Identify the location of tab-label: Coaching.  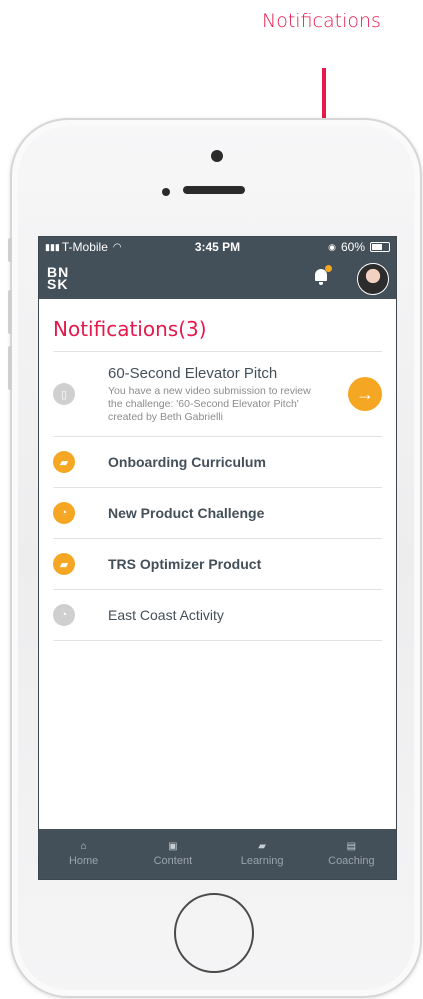
(351, 861).